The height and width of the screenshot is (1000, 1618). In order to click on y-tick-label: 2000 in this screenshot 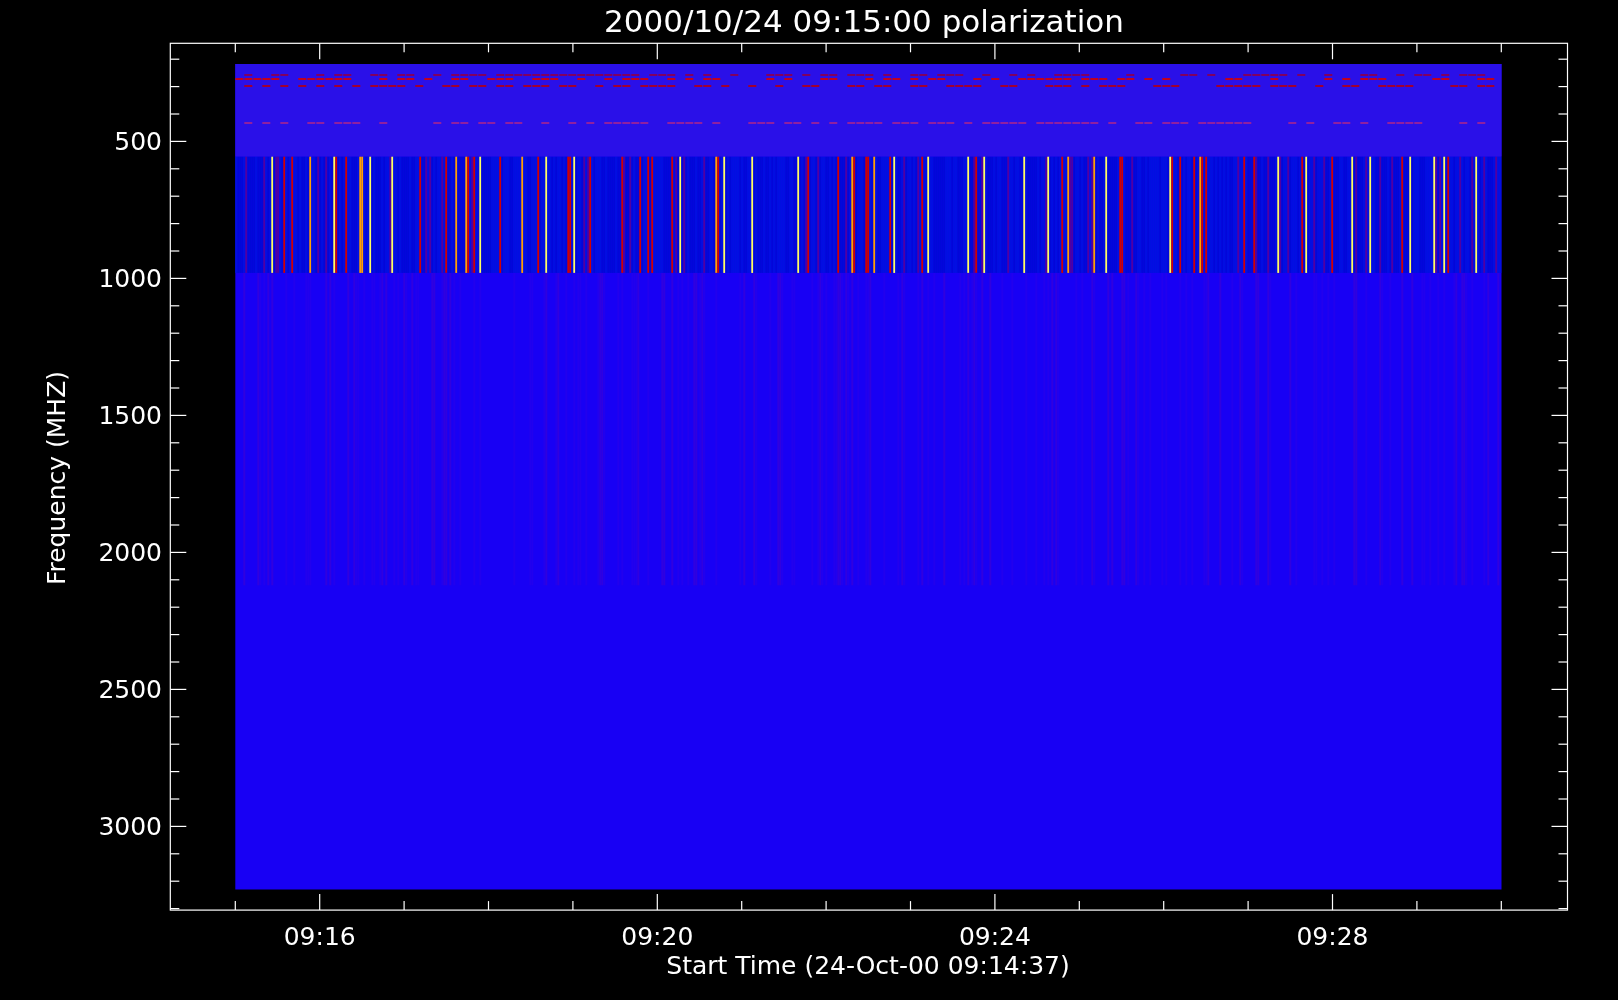, I will do `click(130, 553)`.